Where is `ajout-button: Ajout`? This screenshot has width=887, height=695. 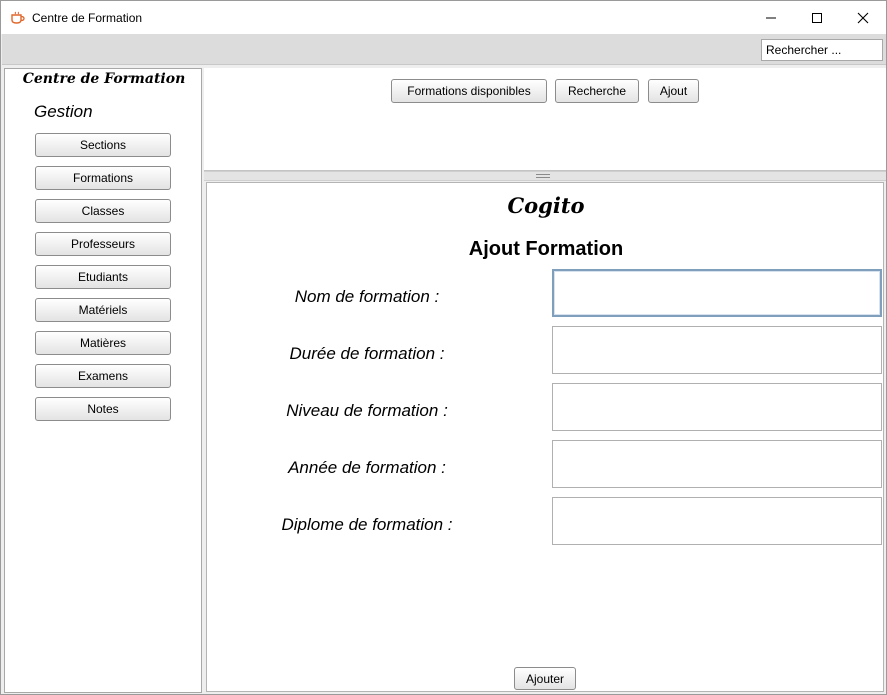
ajout-button: Ajout is located at coordinates (673, 91).